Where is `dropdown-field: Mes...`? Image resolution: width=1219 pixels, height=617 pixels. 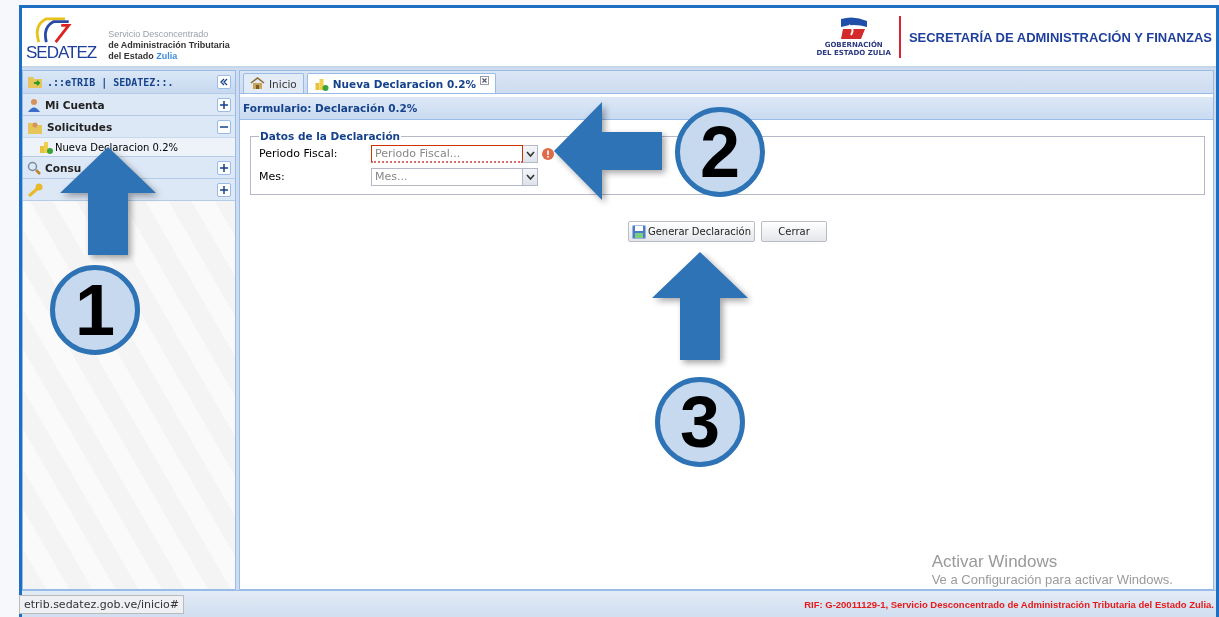
dropdown-field: Mes... is located at coordinates (447, 176).